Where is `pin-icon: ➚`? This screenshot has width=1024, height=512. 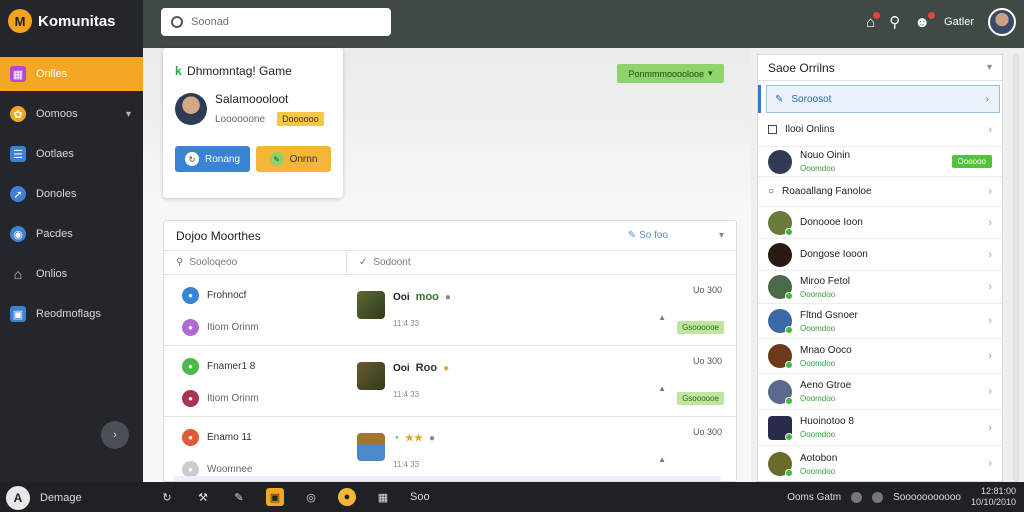
pin-icon: ➚ is located at coordinates (18, 194).